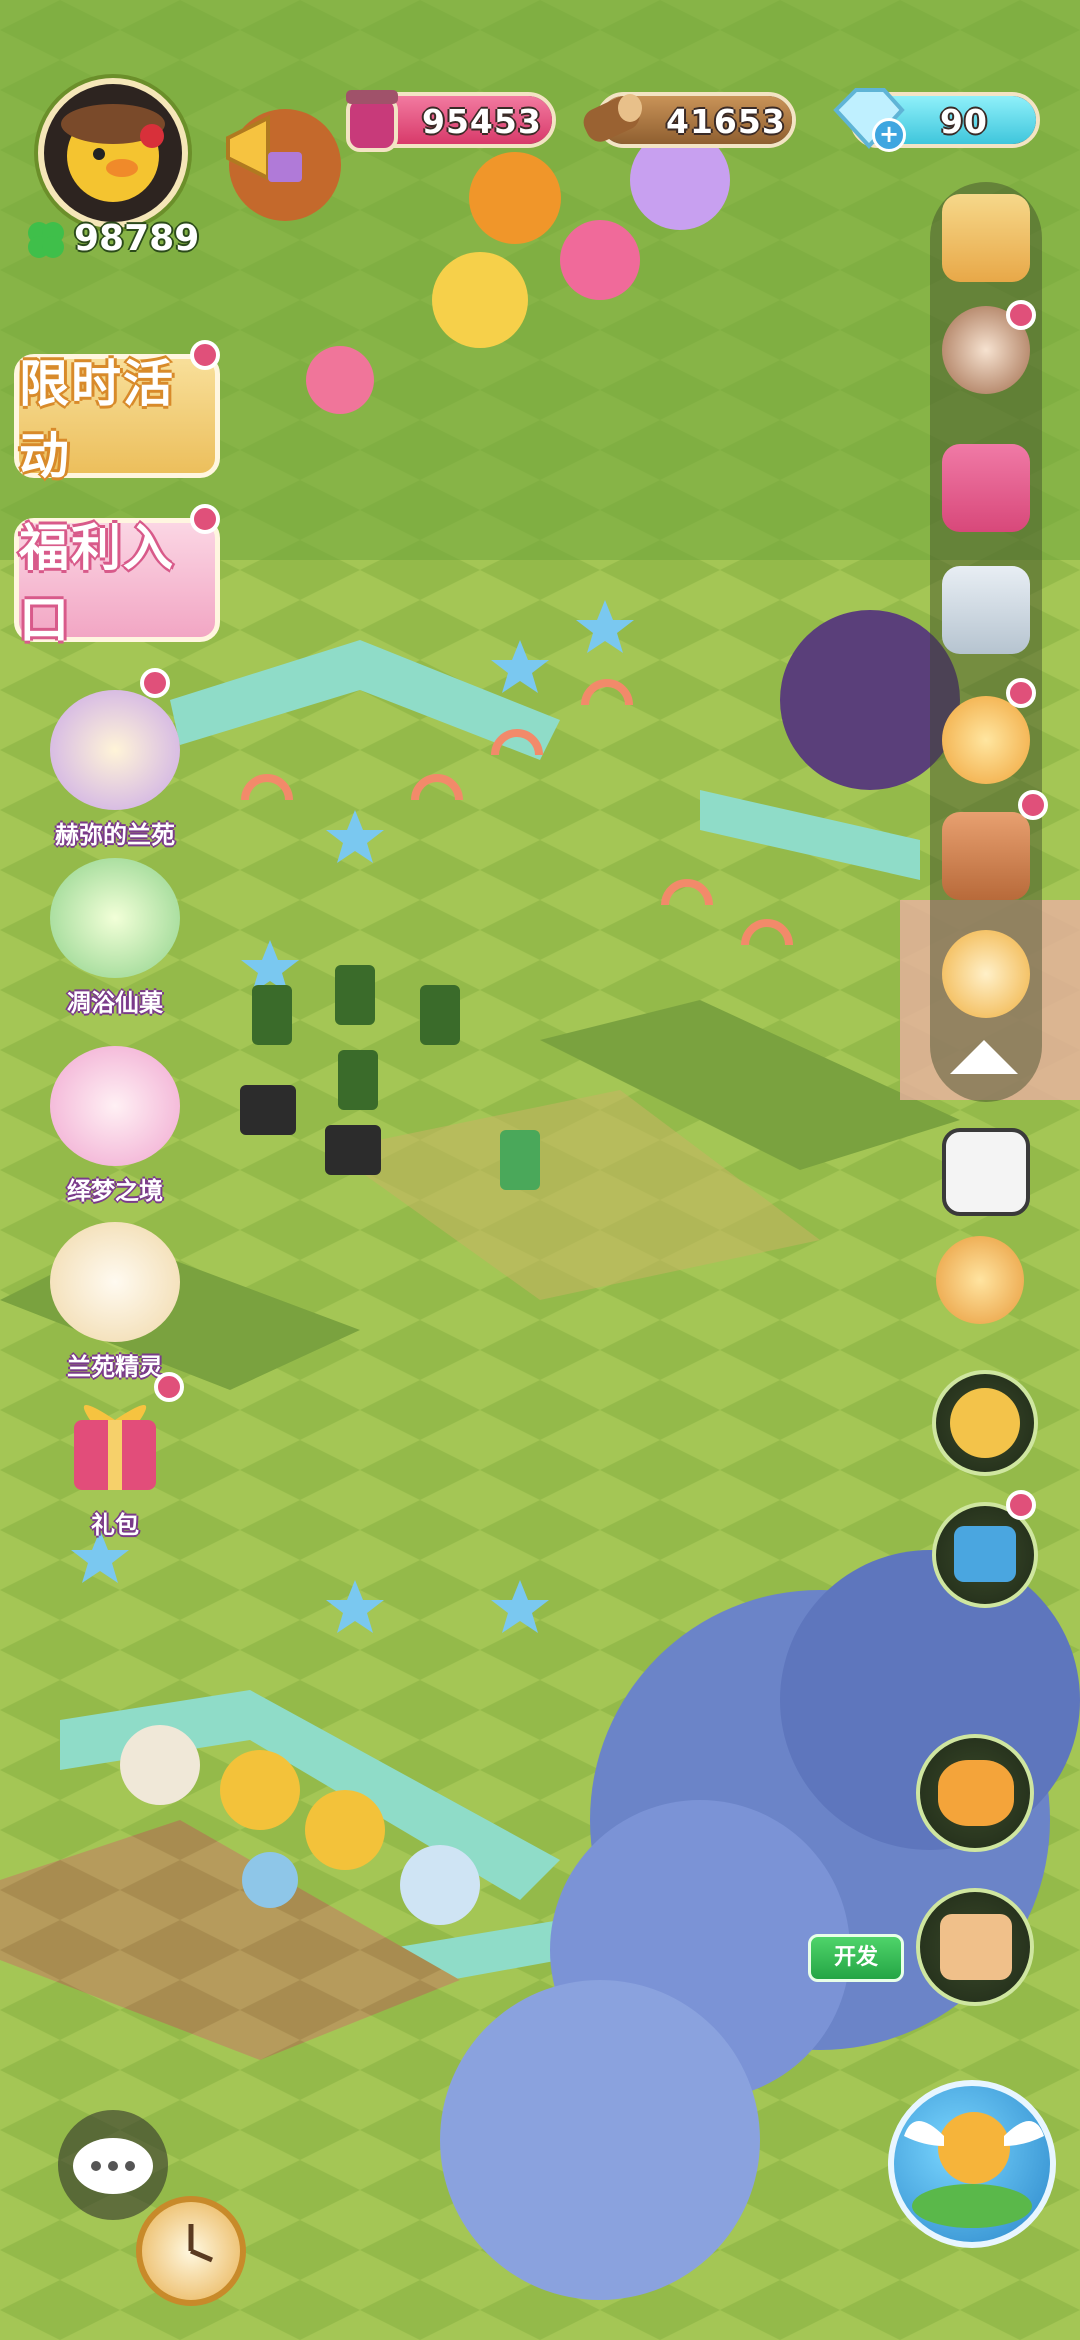  What do you see at coordinates (137, 238) in the screenshot?
I see `clover-count: 98789` at bounding box center [137, 238].